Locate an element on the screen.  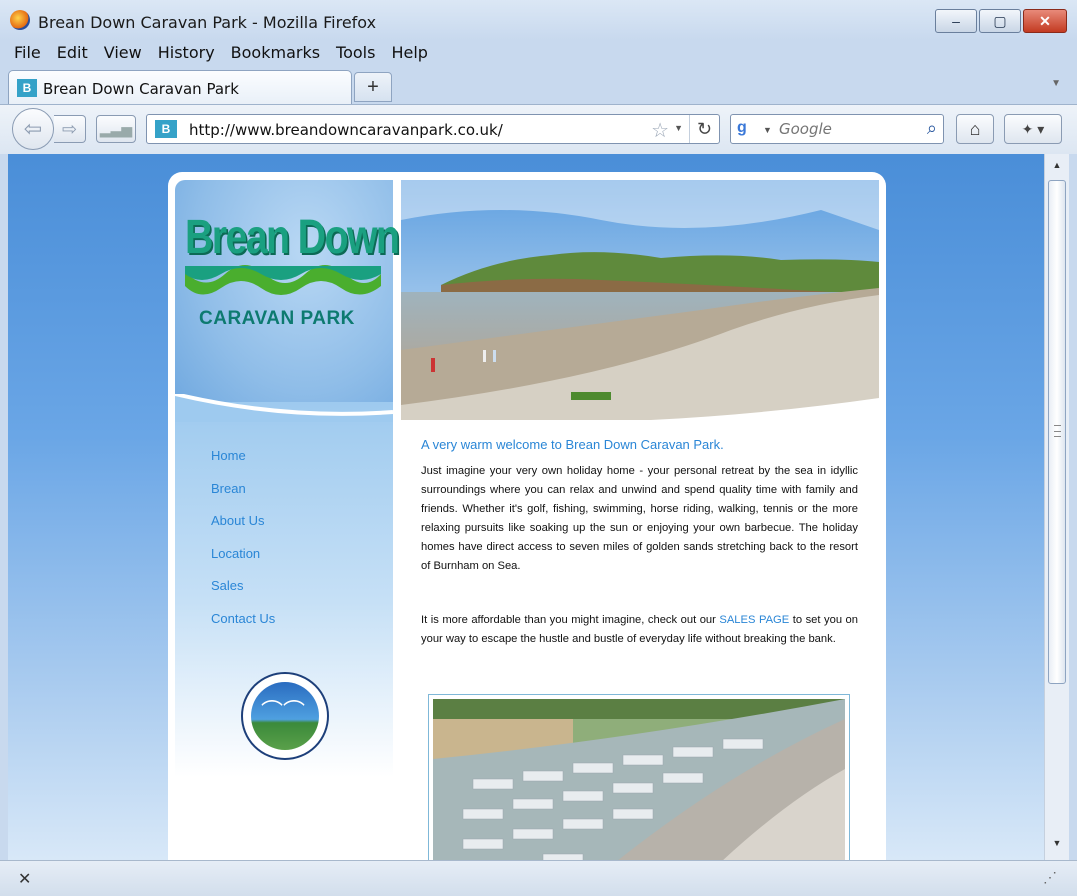
forward-arrow-icon: ⇨ is located at coordinates (69, 129).